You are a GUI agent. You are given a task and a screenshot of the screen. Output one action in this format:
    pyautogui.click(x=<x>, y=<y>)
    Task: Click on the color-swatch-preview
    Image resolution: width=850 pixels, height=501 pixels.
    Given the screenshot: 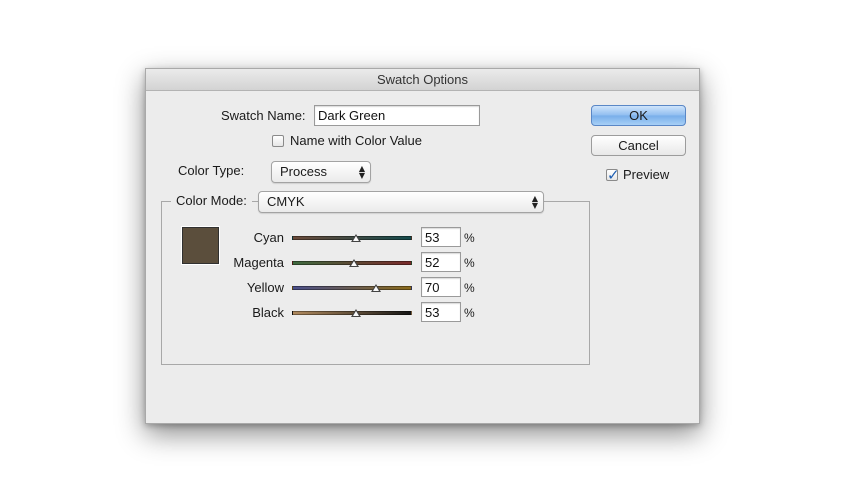 What is the action you would take?
    pyautogui.click(x=200, y=245)
    